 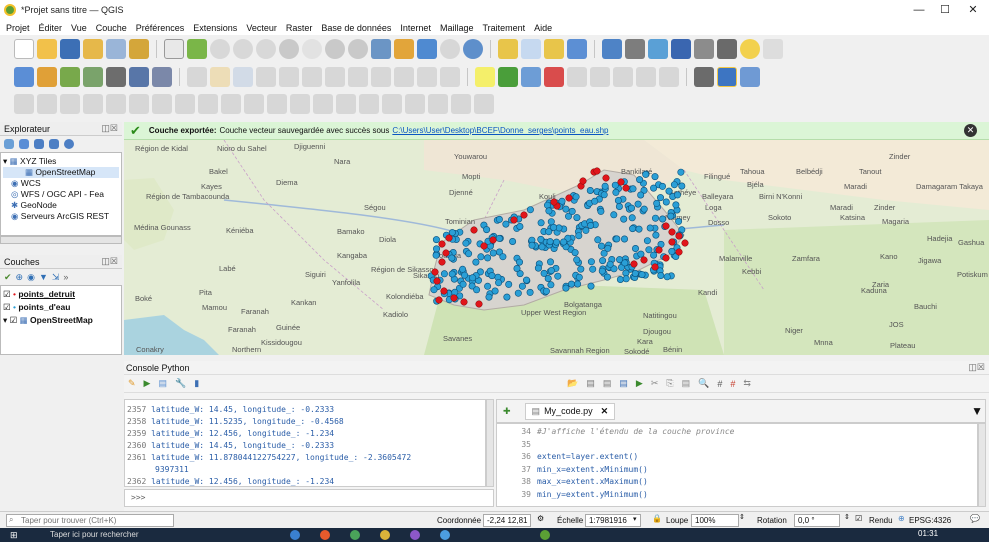 What do you see at coordinates (590, 383) in the screenshot?
I see `open-in-external-icon: ▤` at bounding box center [590, 383].